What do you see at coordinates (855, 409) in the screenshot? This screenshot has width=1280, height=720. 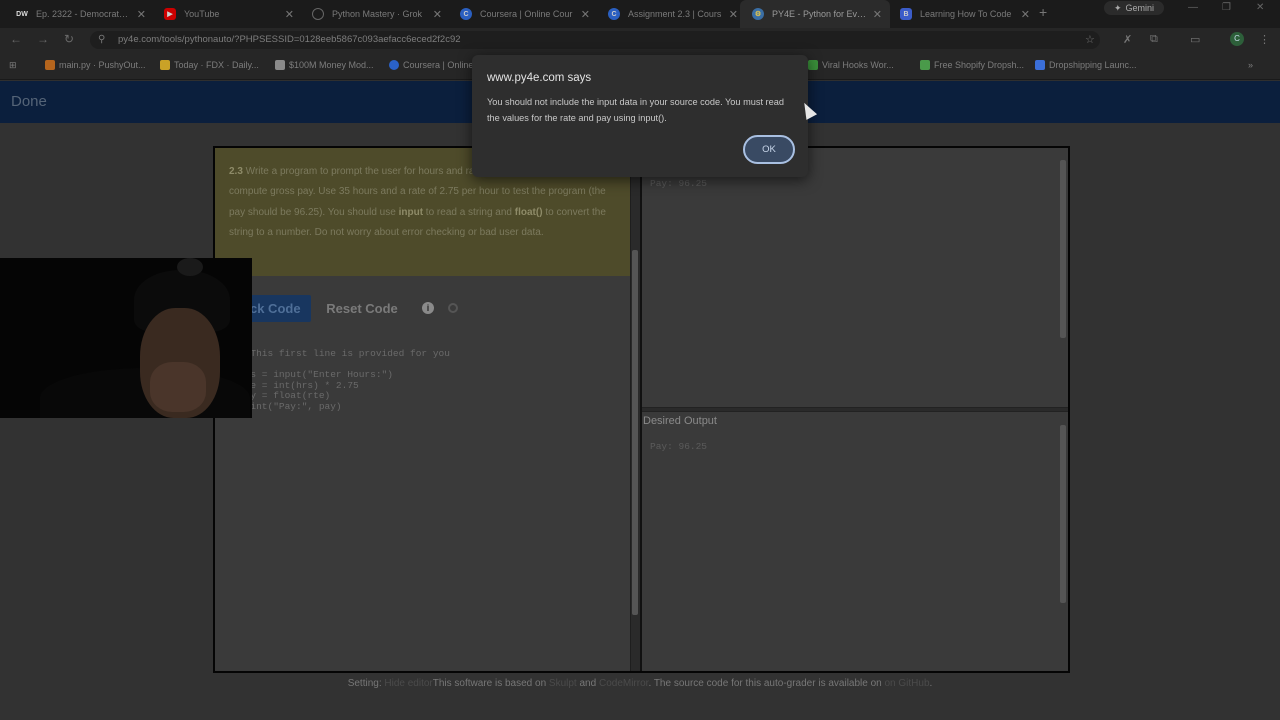 I see `output-separator` at bounding box center [855, 409].